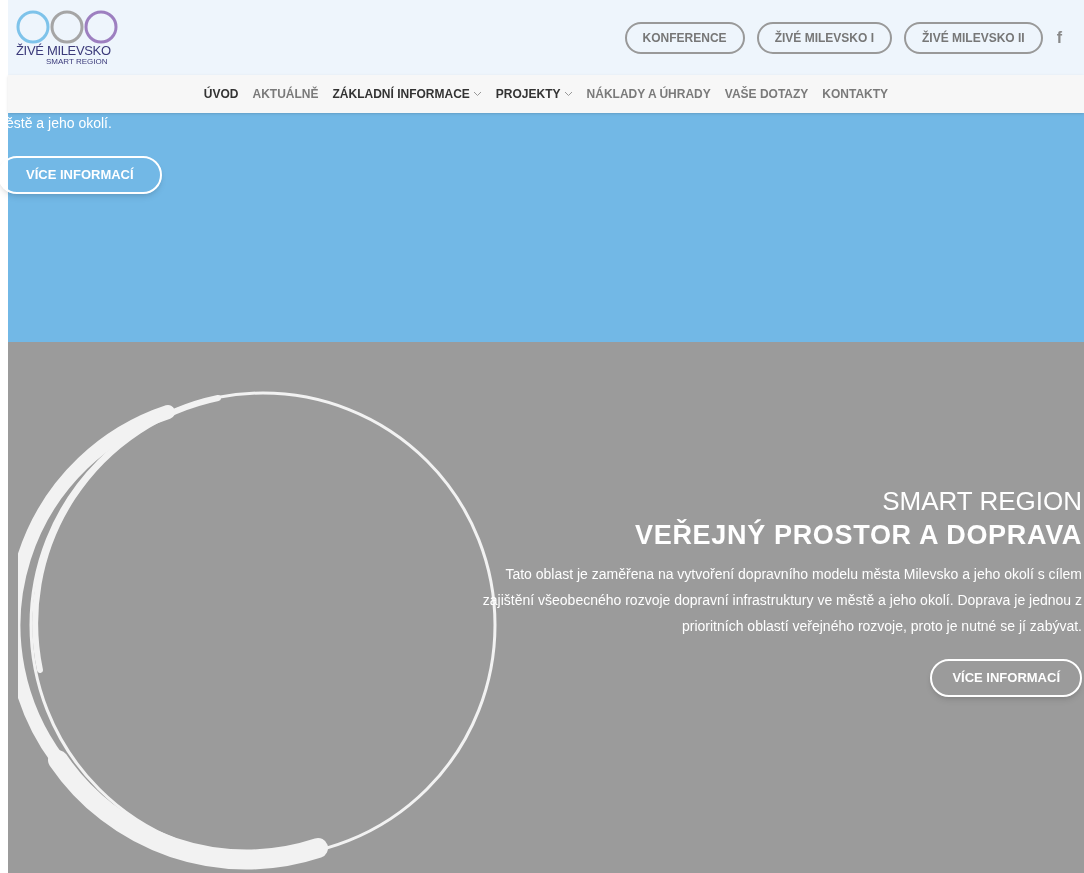 Image resolution: width=1084 pixels, height=873 pixels. Describe the element at coordinates (684, 37) in the screenshot. I see `top-link-button: KONFERENCE` at that location.